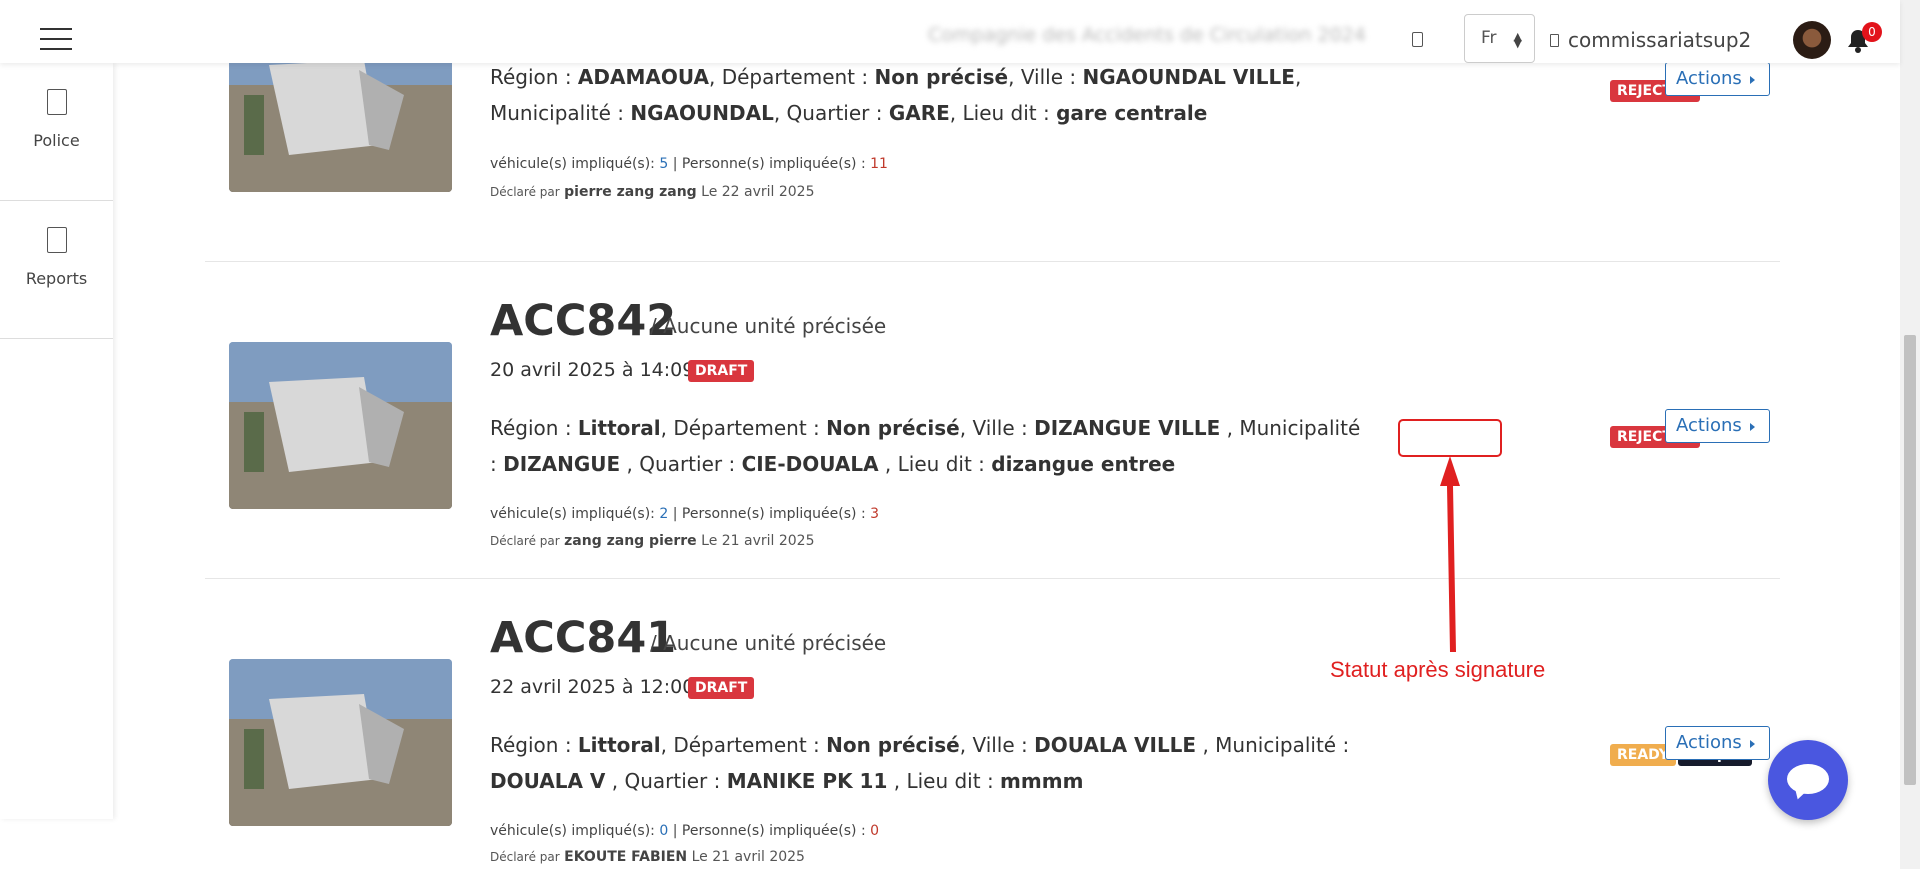 The image size is (1920, 889). What do you see at coordinates (56, 140) in the screenshot?
I see `sidebar-item-label: Police` at bounding box center [56, 140].